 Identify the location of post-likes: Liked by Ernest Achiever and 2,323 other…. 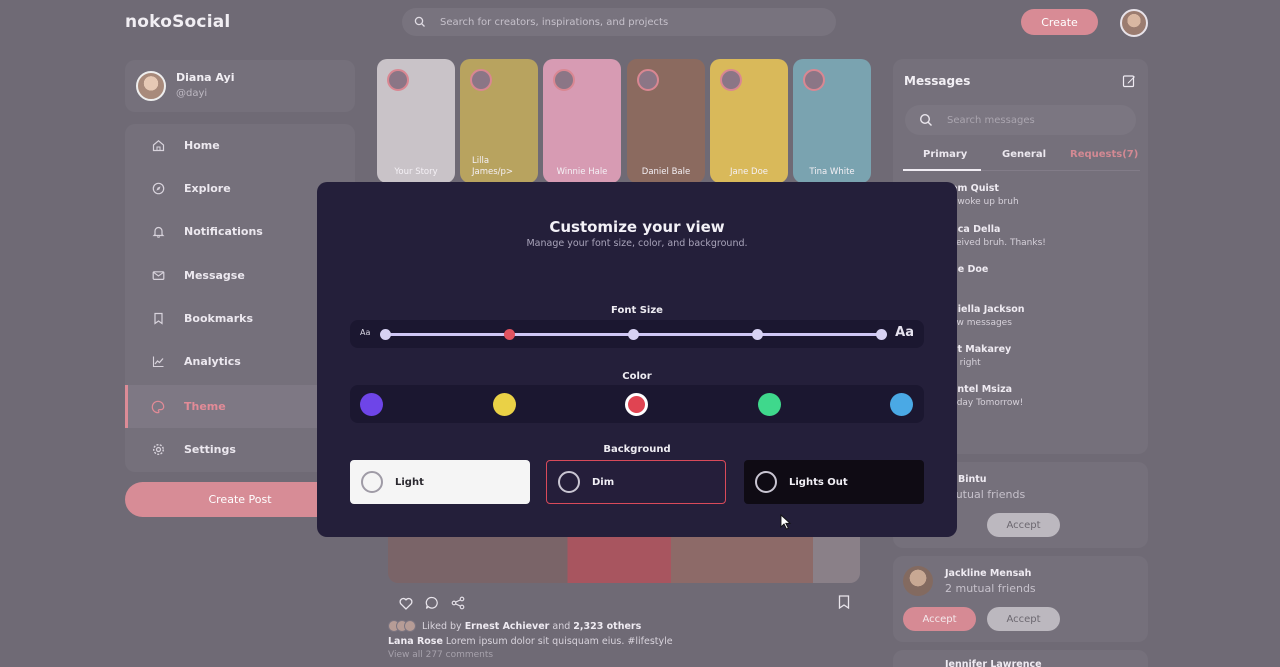
(514, 626).